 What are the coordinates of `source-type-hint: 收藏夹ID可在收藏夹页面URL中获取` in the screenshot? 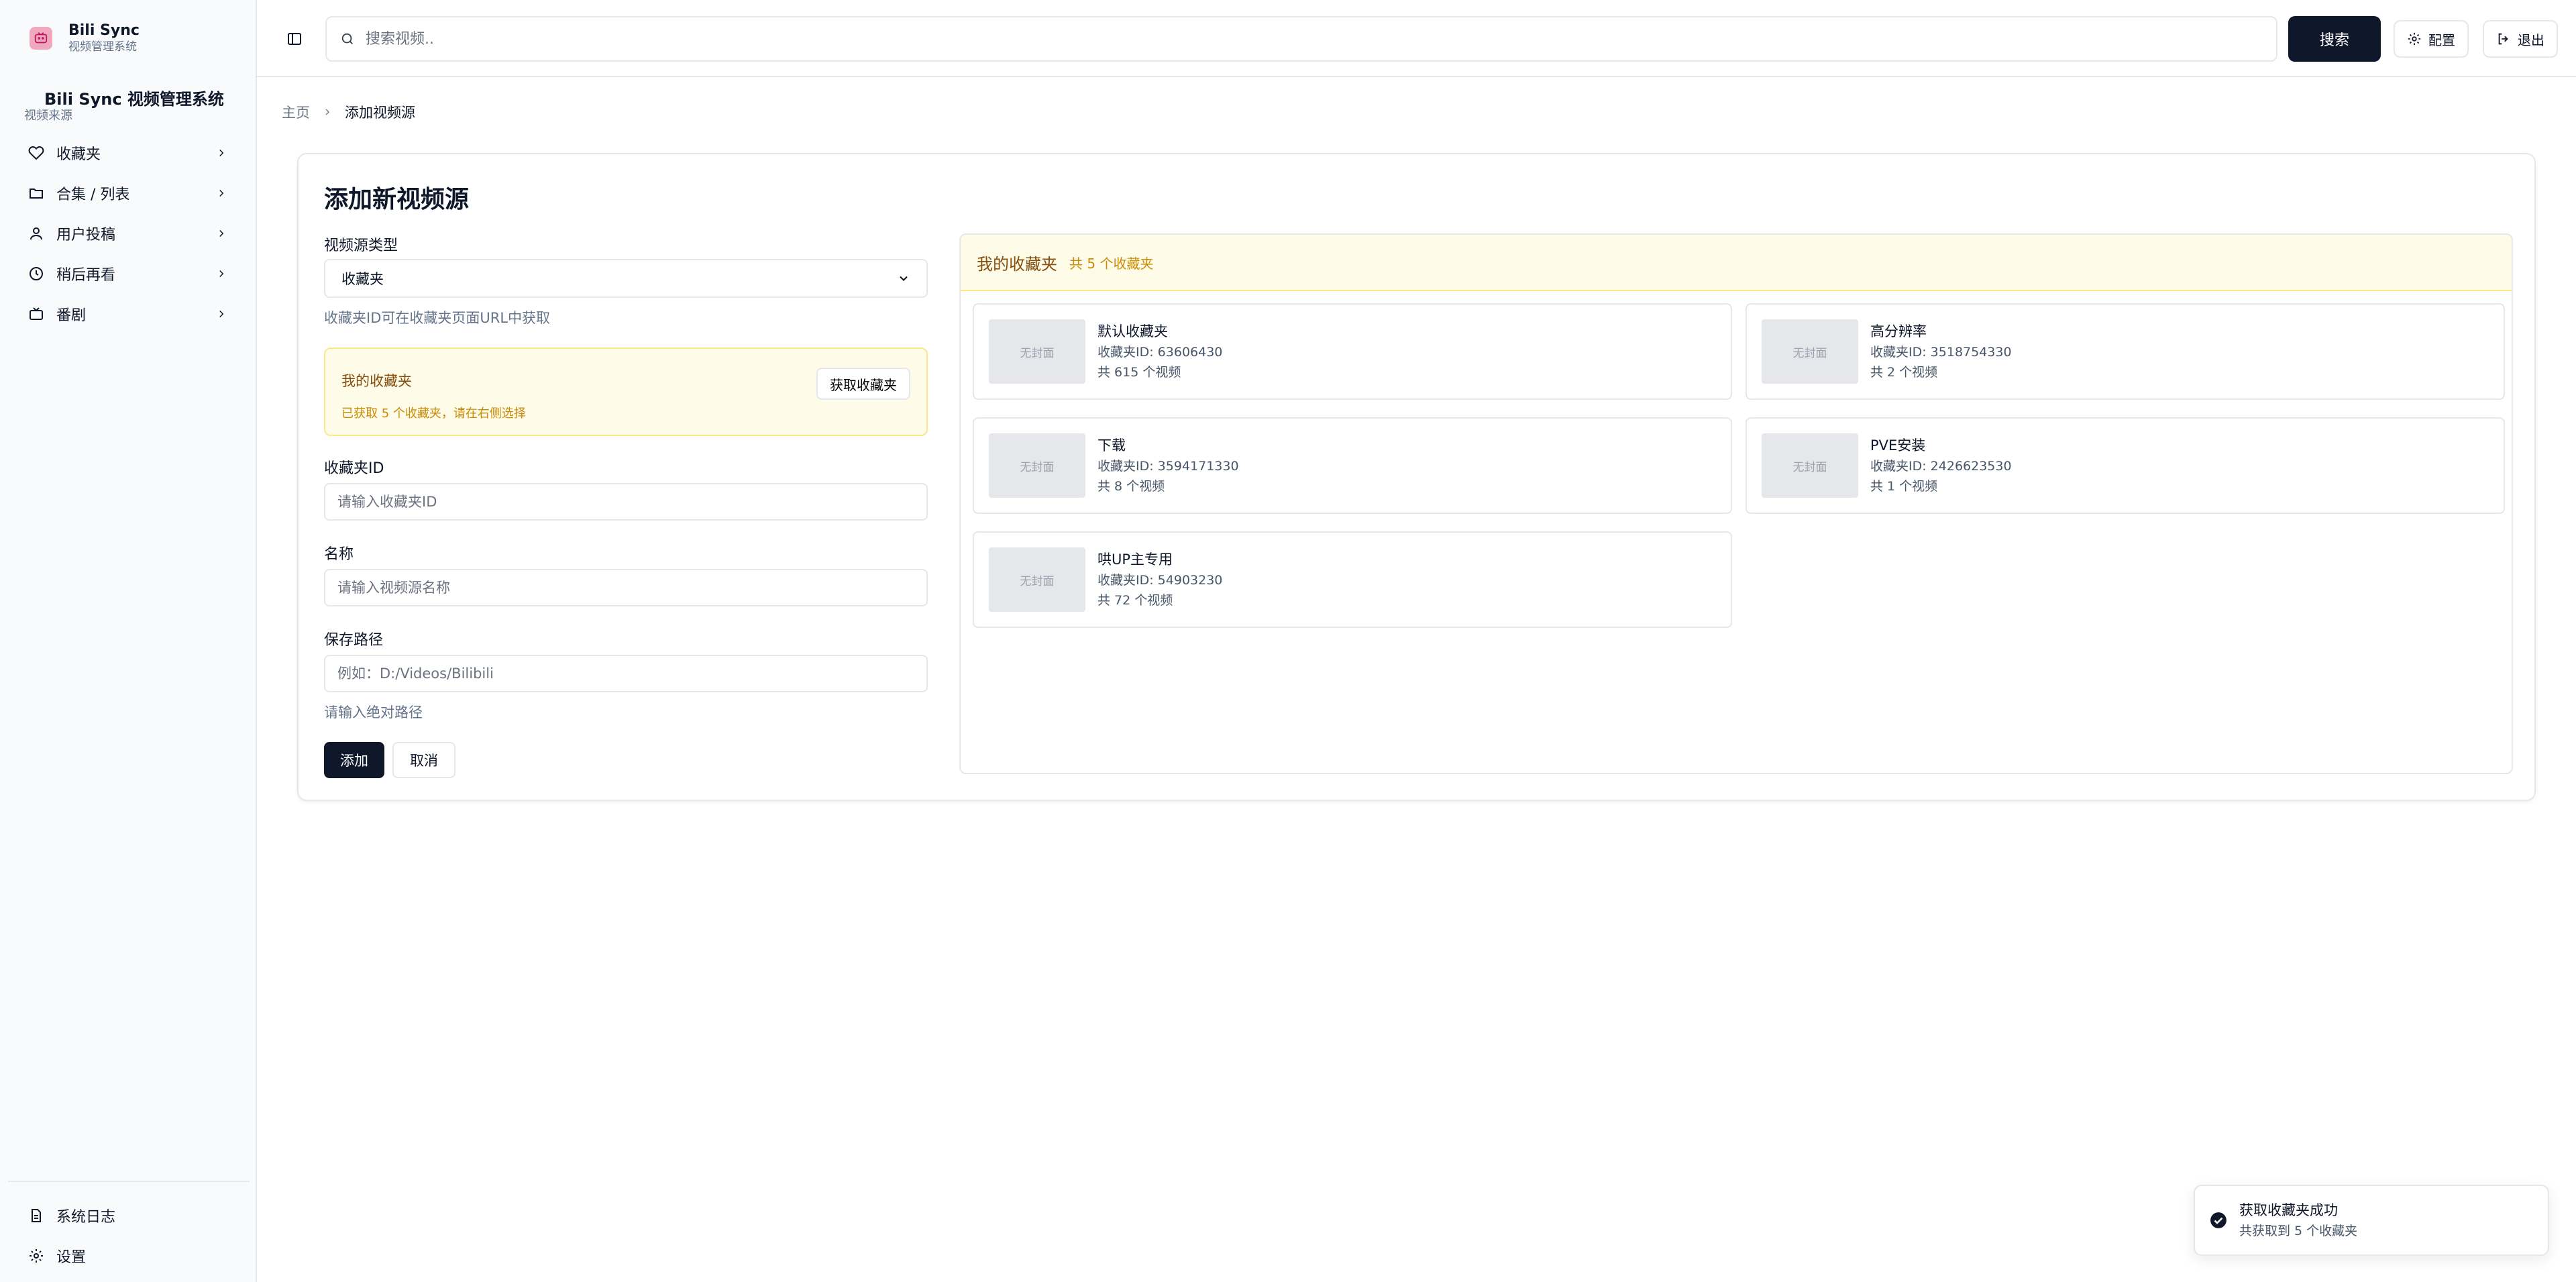 It's located at (437, 318).